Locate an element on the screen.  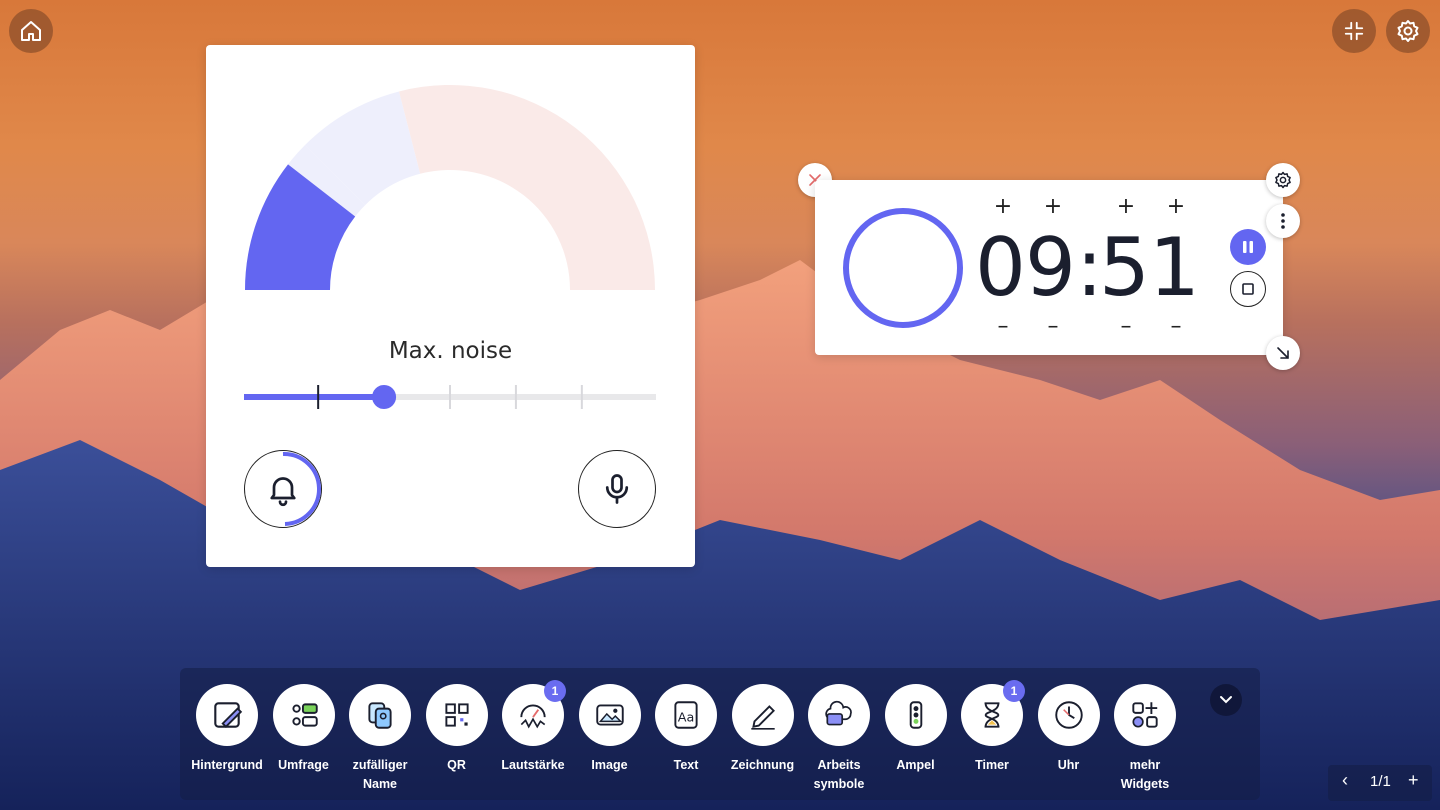
qr-code-icon is located at coordinates (456, 715).